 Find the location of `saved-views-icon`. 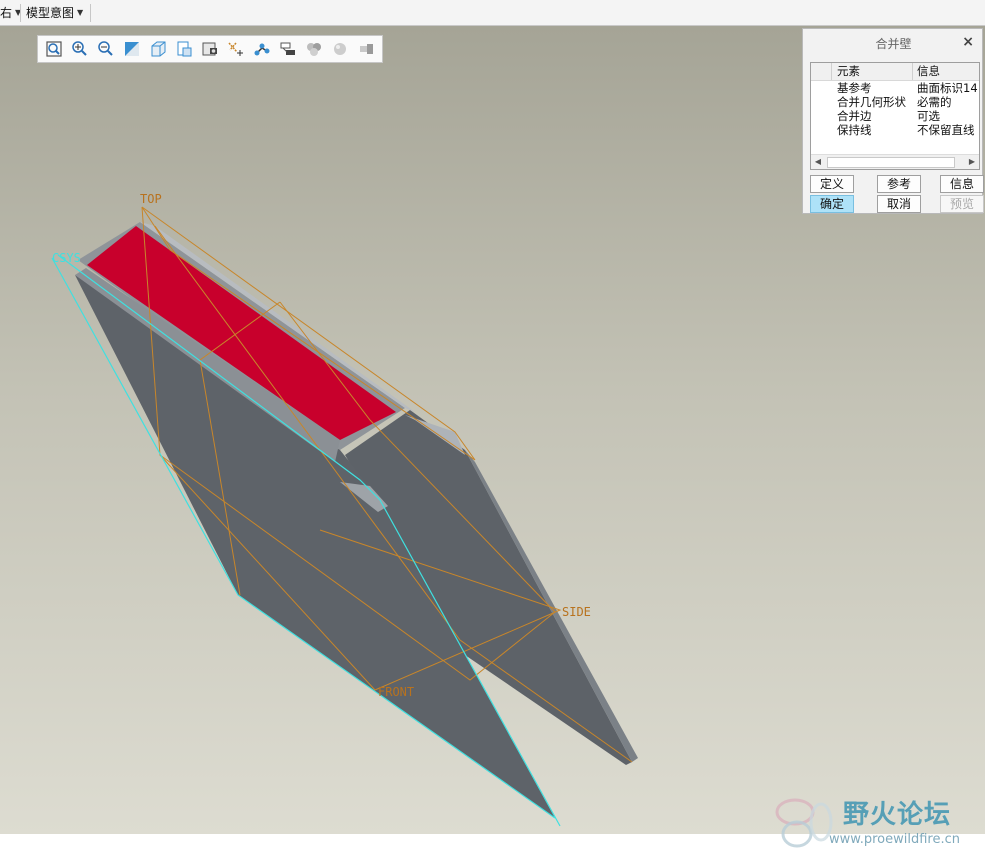

saved-views-icon is located at coordinates (184, 49).